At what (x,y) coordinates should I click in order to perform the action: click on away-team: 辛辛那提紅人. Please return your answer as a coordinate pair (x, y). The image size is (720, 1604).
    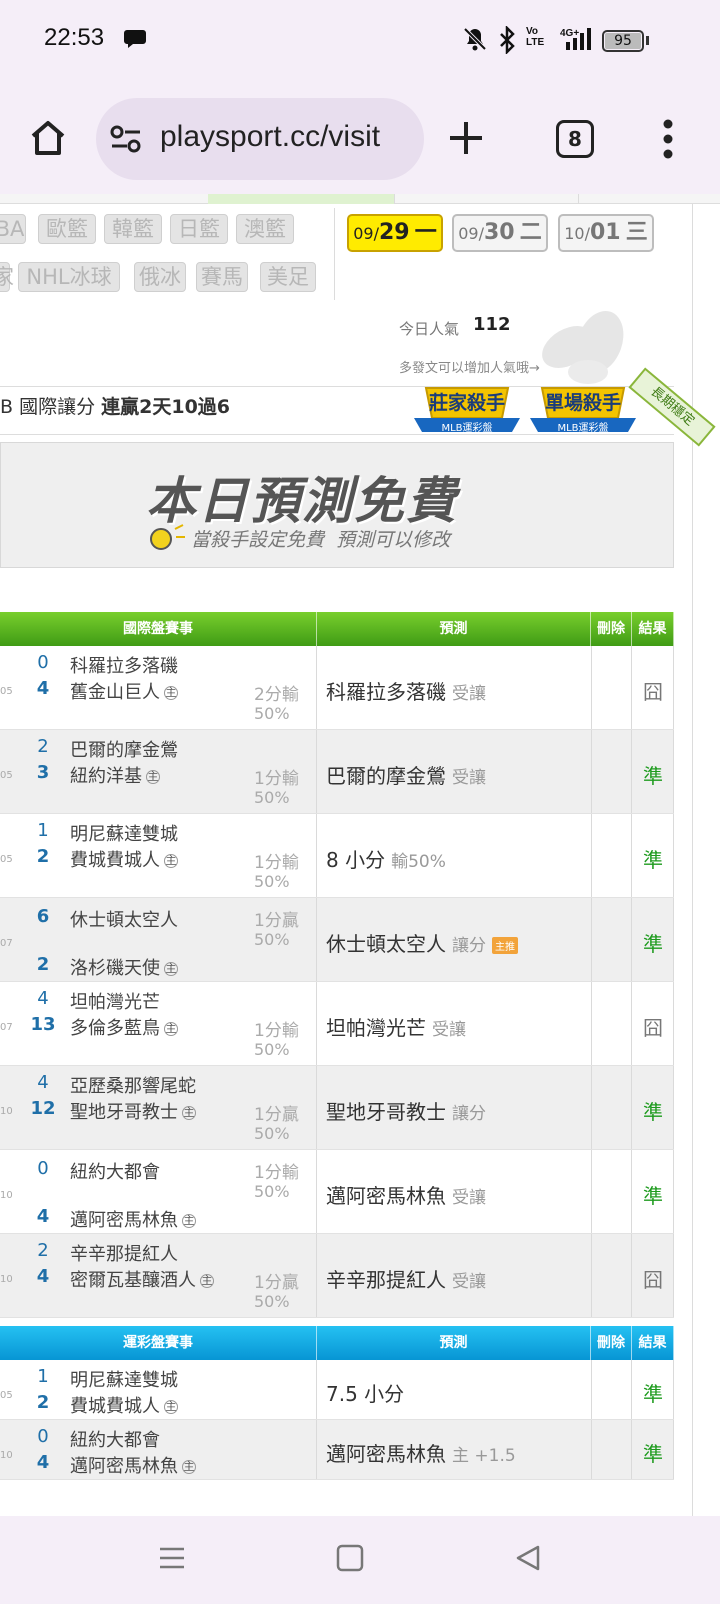
    Looking at the image, I should click on (124, 1254).